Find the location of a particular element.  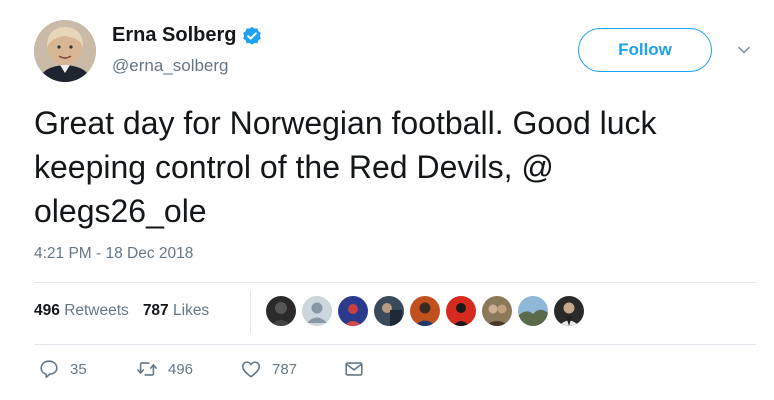

likes-count: 787 is located at coordinates (155, 310).